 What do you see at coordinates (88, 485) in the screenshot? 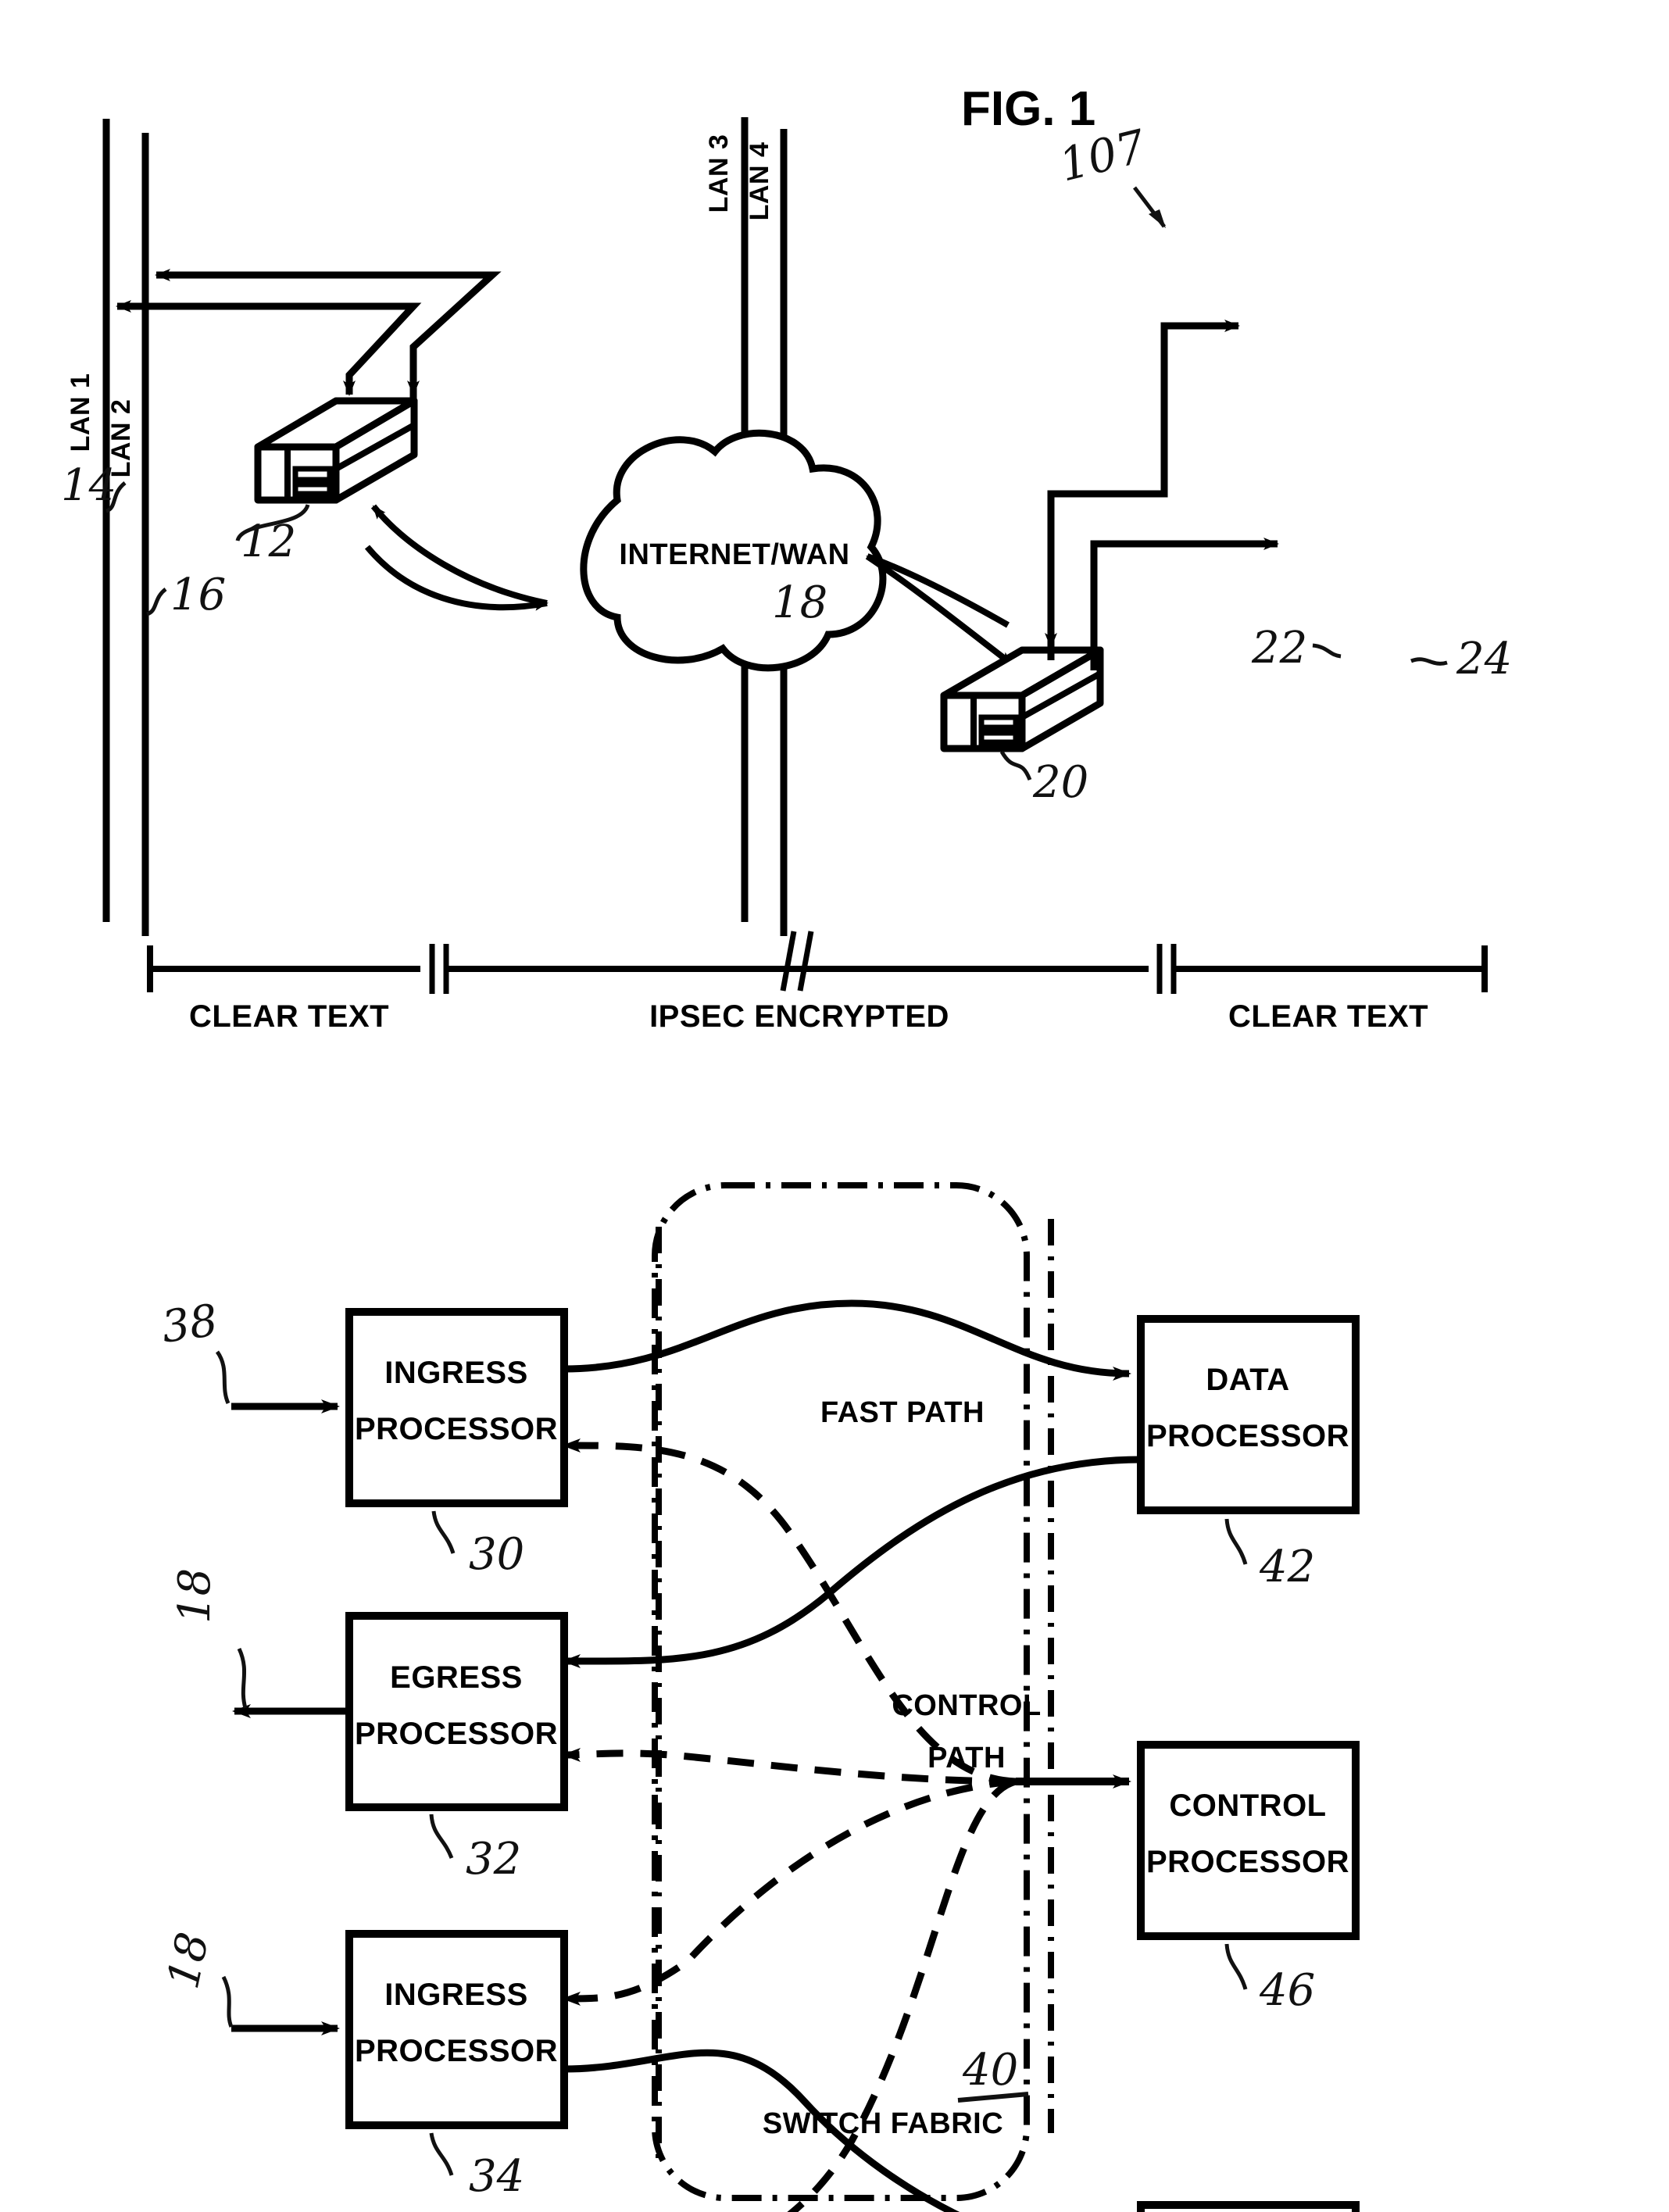
I see `numeral-14: 14` at bounding box center [88, 485].